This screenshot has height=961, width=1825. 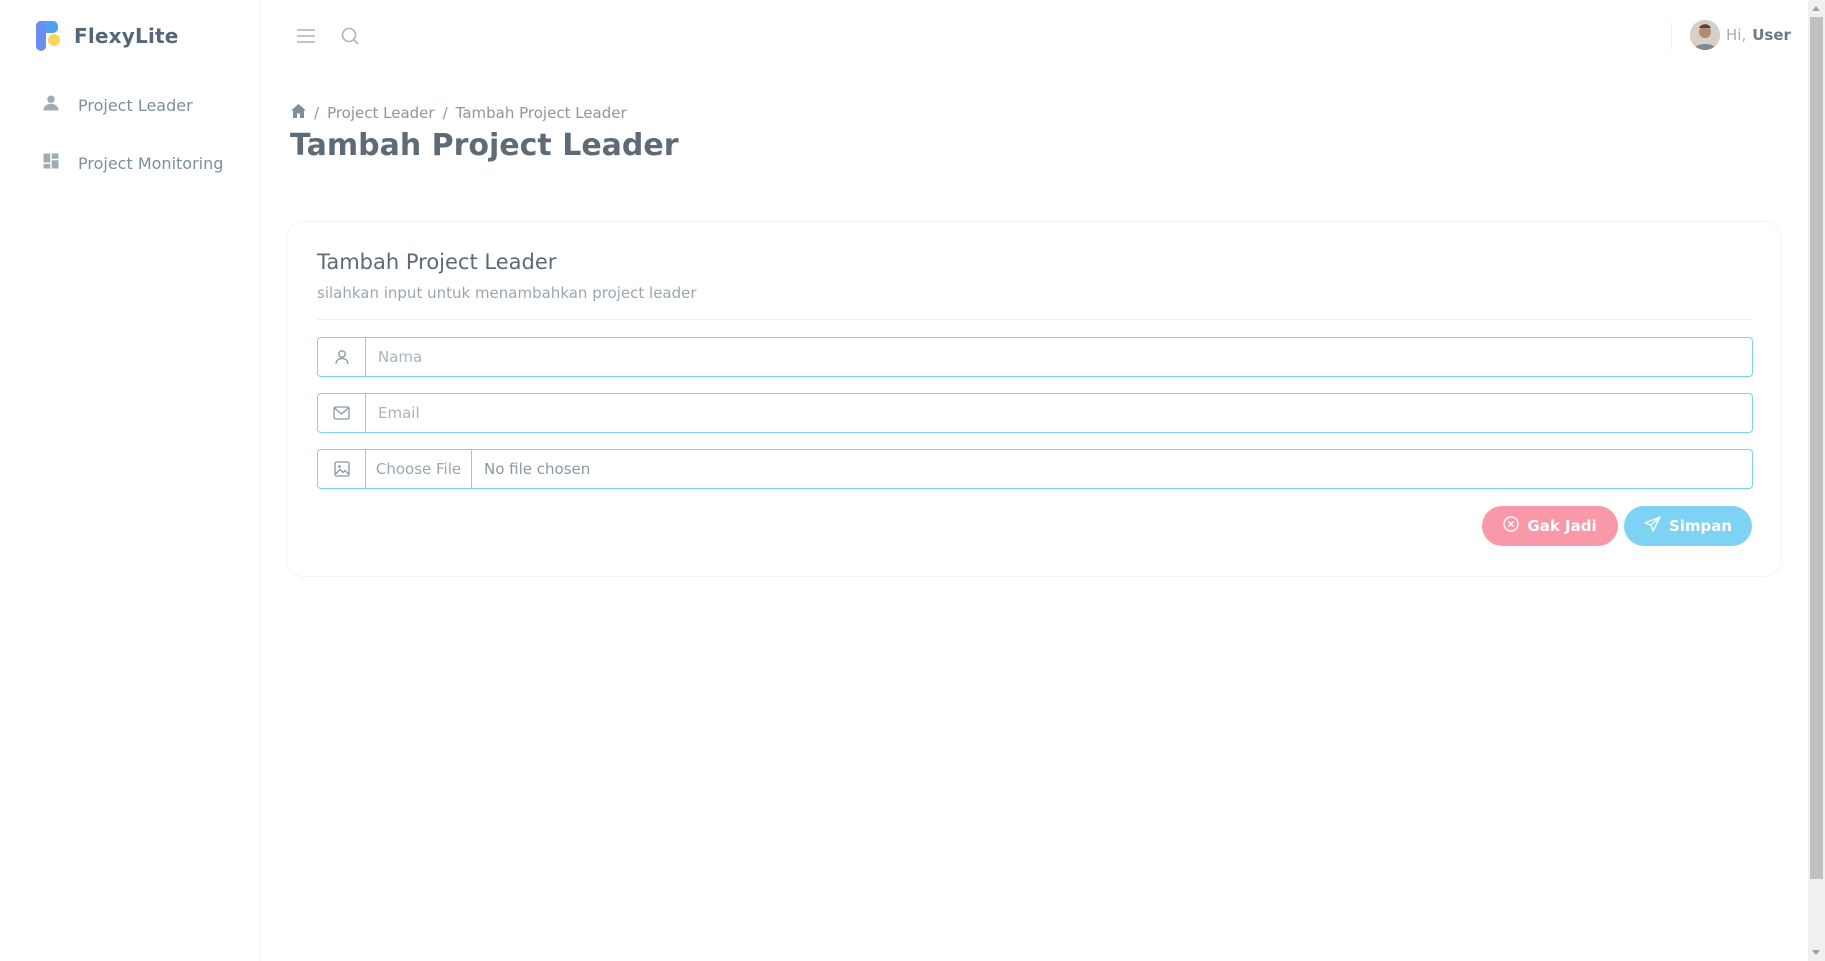 I want to click on nama-input, so click(x=1059, y=357).